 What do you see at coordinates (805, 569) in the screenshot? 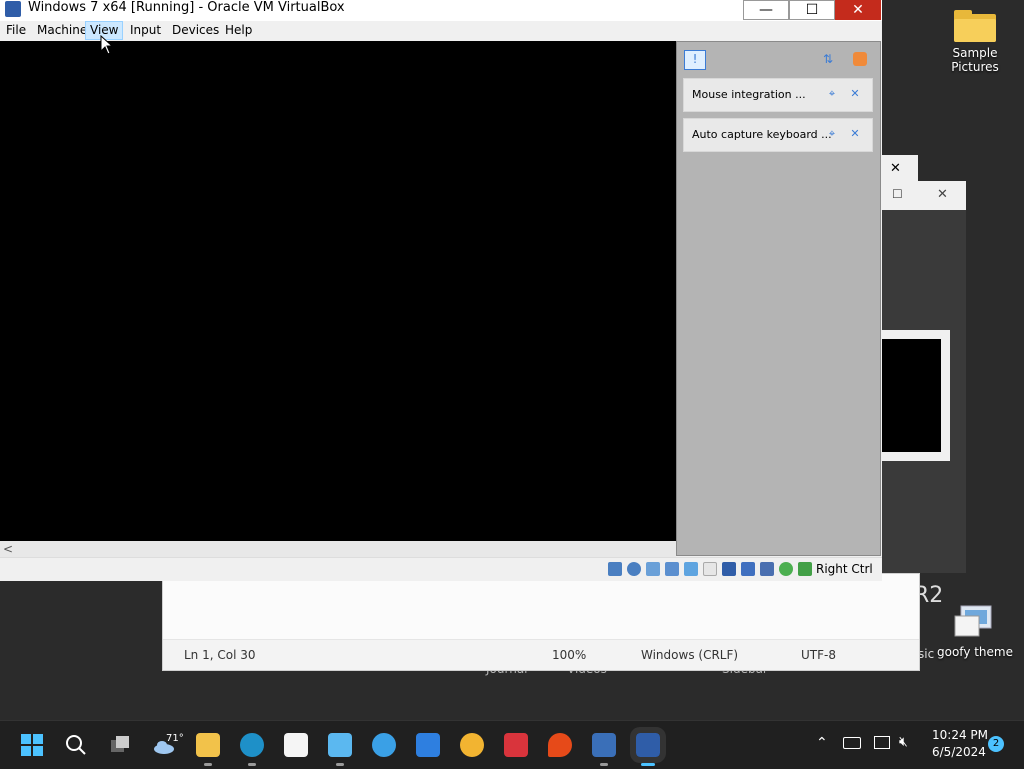
I see `keyboard-capture-icon` at bounding box center [805, 569].